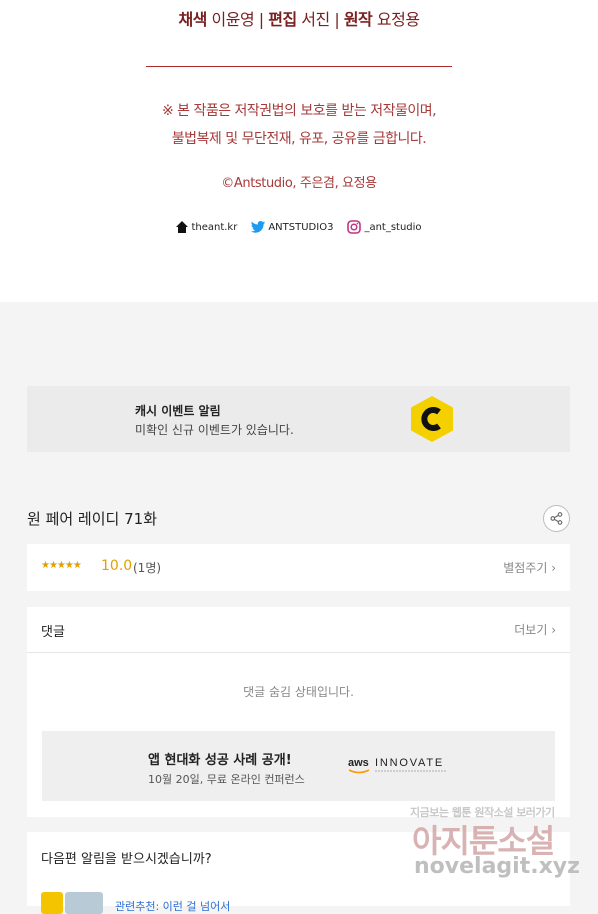 This screenshot has height=914, width=598. What do you see at coordinates (298, 567) in the screenshot?
I see `rating-card: ★★★★★ 10.0 (1명) 별점주기 ›` at bounding box center [298, 567].